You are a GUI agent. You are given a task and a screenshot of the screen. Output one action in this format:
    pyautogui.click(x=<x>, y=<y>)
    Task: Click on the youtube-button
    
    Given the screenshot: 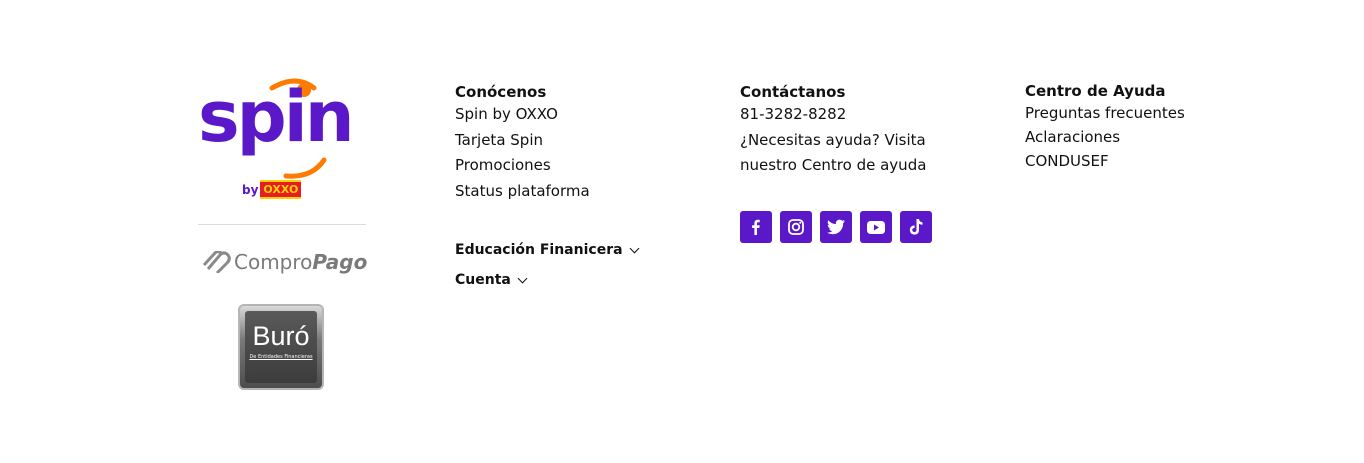 What is the action you would take?
    pyautogui.click(x=876, y=227)
    